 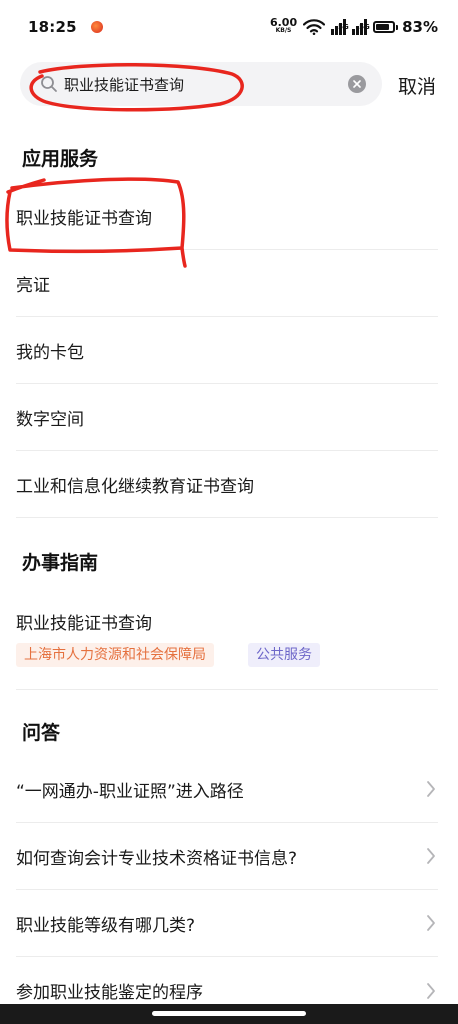 I want to click on org-tag: 上海市人力资源和社会保障局, so click(x=115, y=655).